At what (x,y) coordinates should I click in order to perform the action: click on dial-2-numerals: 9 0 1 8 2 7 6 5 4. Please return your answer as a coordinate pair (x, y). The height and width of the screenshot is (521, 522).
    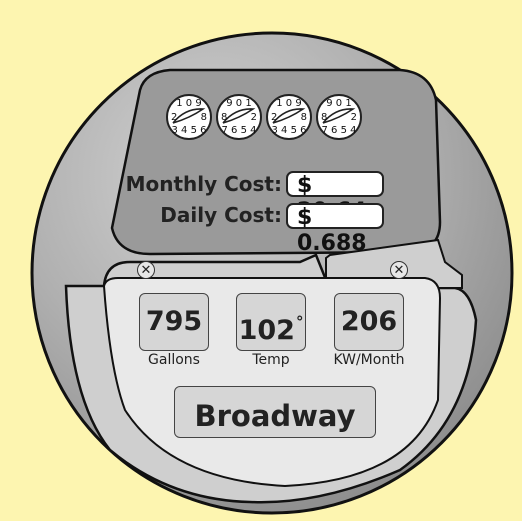
    Looking at the image, I should click on (239, 117).